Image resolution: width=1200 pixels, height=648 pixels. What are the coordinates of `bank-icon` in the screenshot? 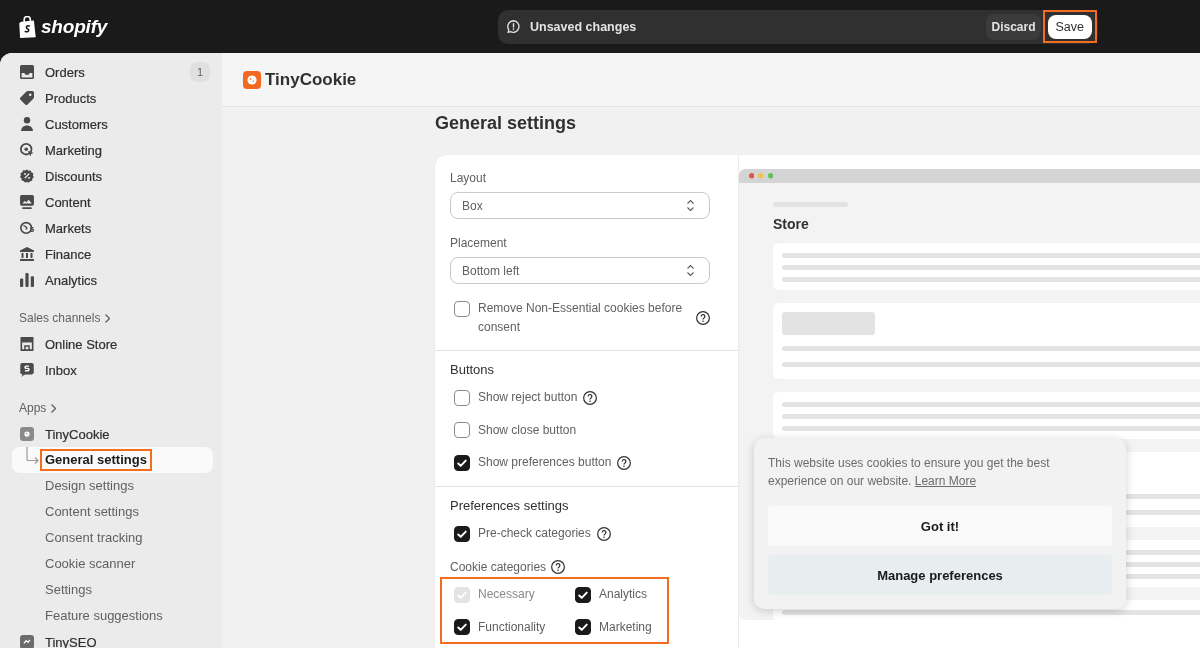 It's located at (27, 254).